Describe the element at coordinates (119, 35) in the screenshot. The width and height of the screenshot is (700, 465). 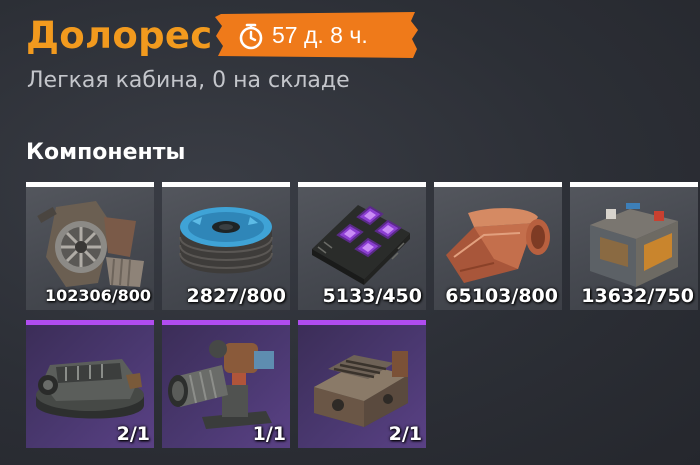
I see `craft-title: Долорес` at that location.